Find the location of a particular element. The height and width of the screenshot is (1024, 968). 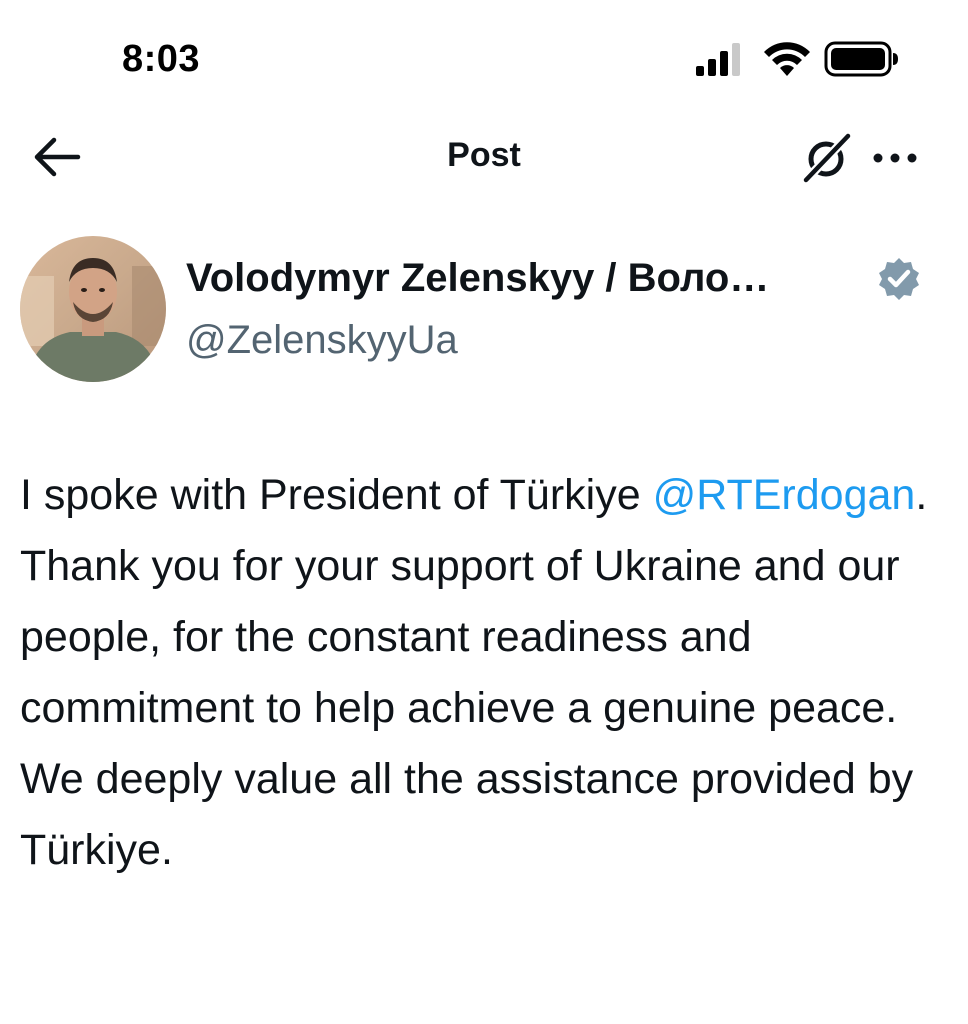

avatar-image is located at coordinates (93, 309).